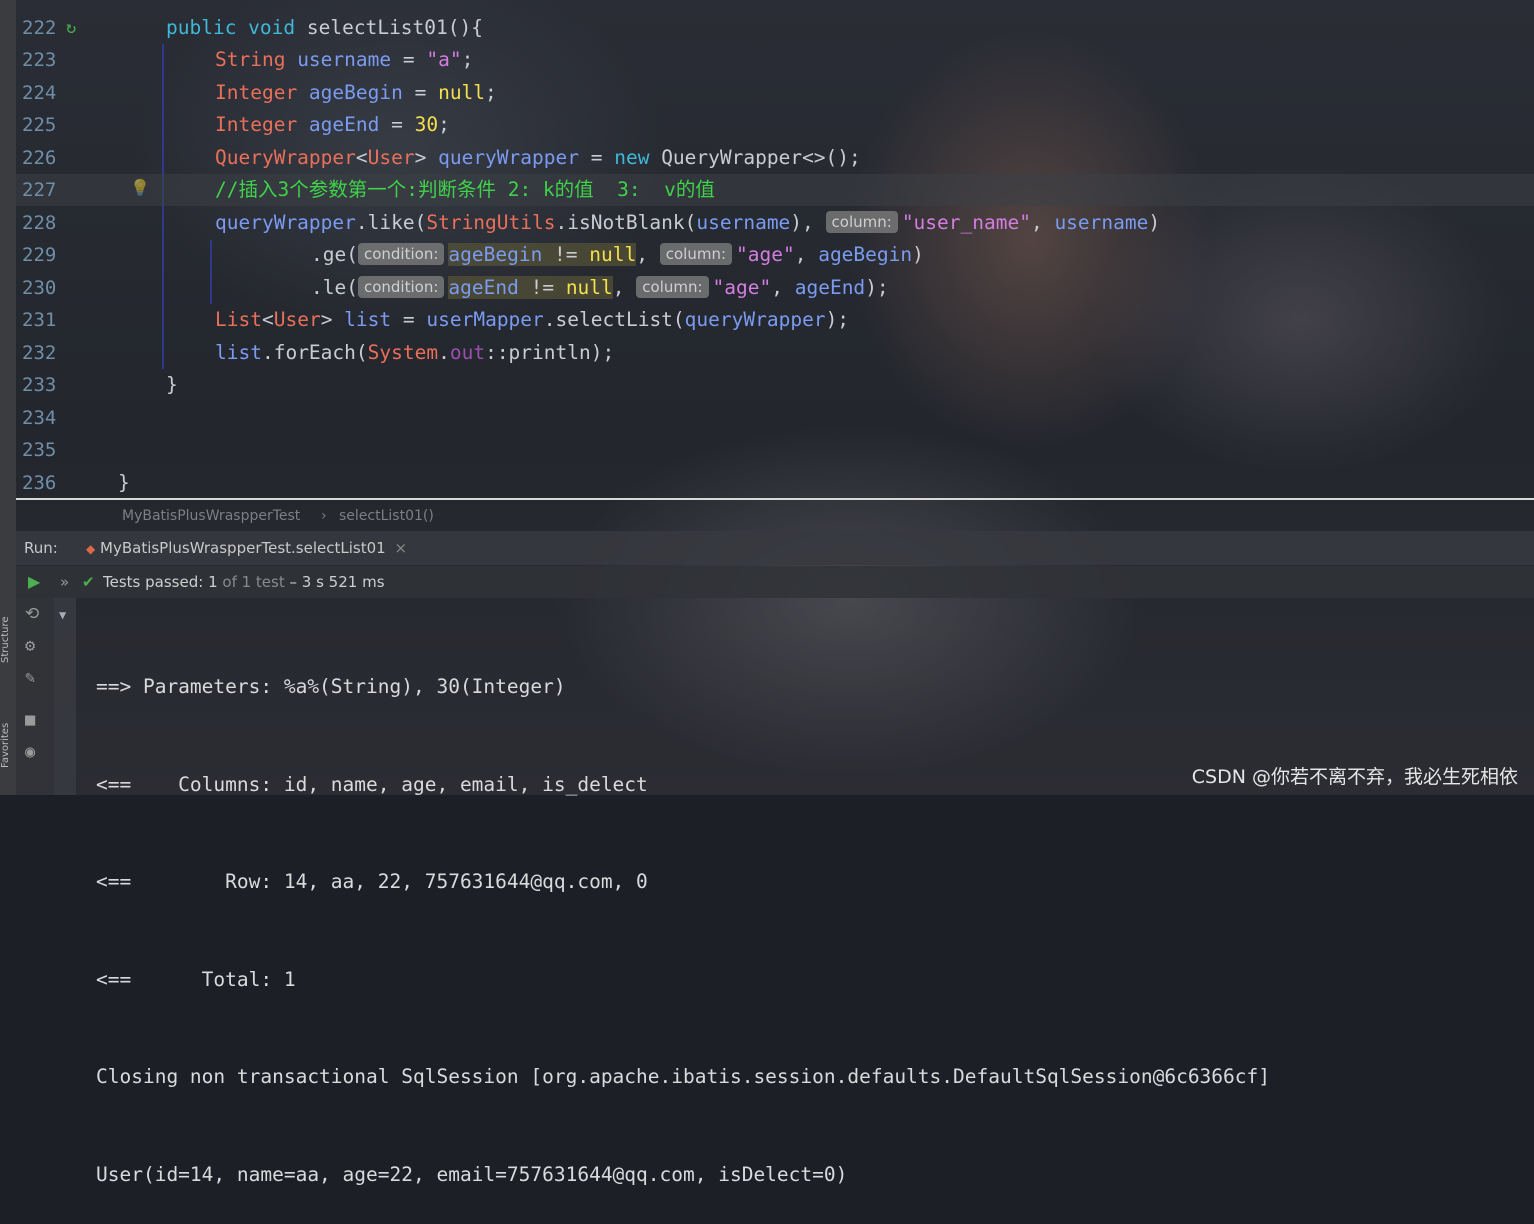 The width and height of the screenshot is (1534, 1224). Describe the element at coordinates (775, 28) in the screenshot. I see `code-line: 222 public void selectList01(){` at that location.